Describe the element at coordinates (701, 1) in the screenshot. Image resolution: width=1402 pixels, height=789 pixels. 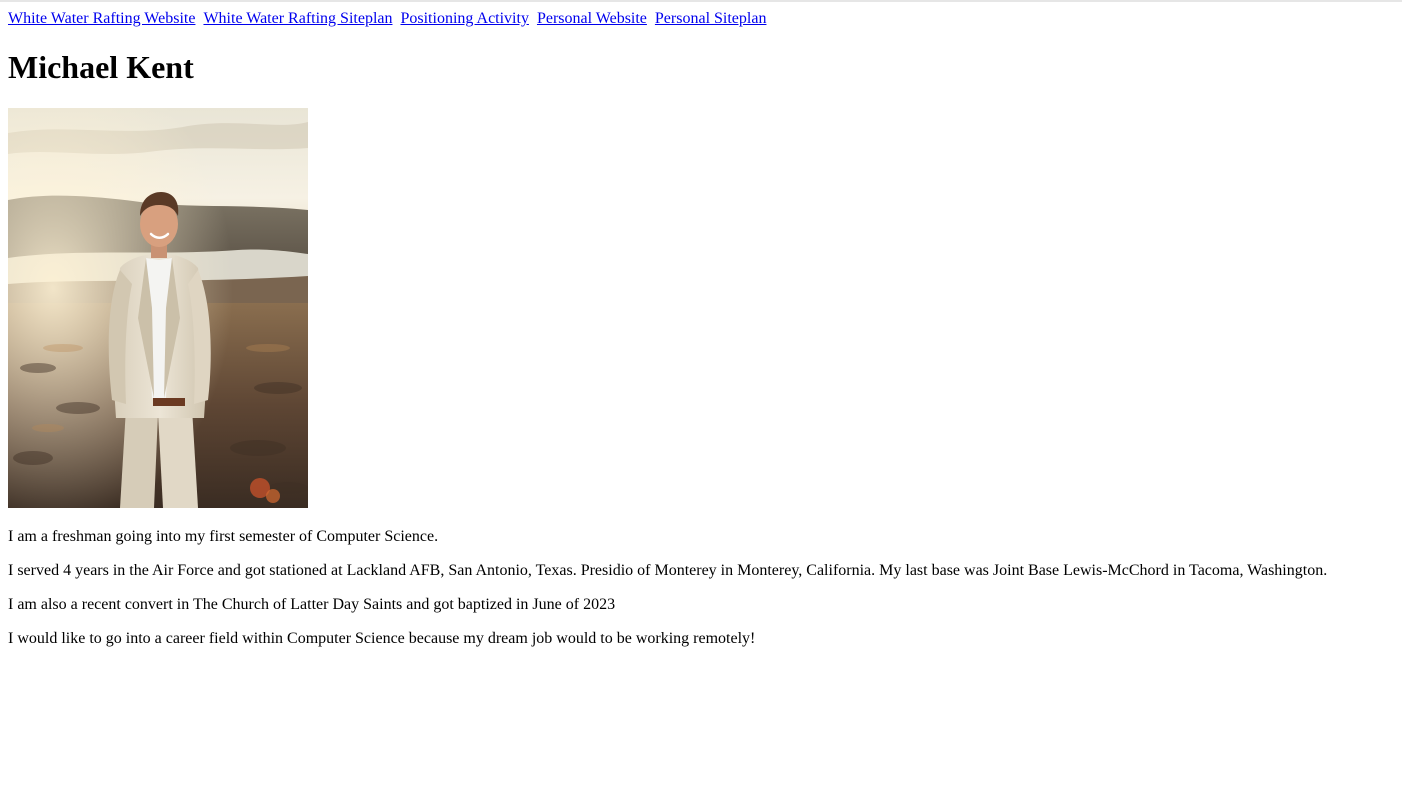
I see `top-divider` at that location.